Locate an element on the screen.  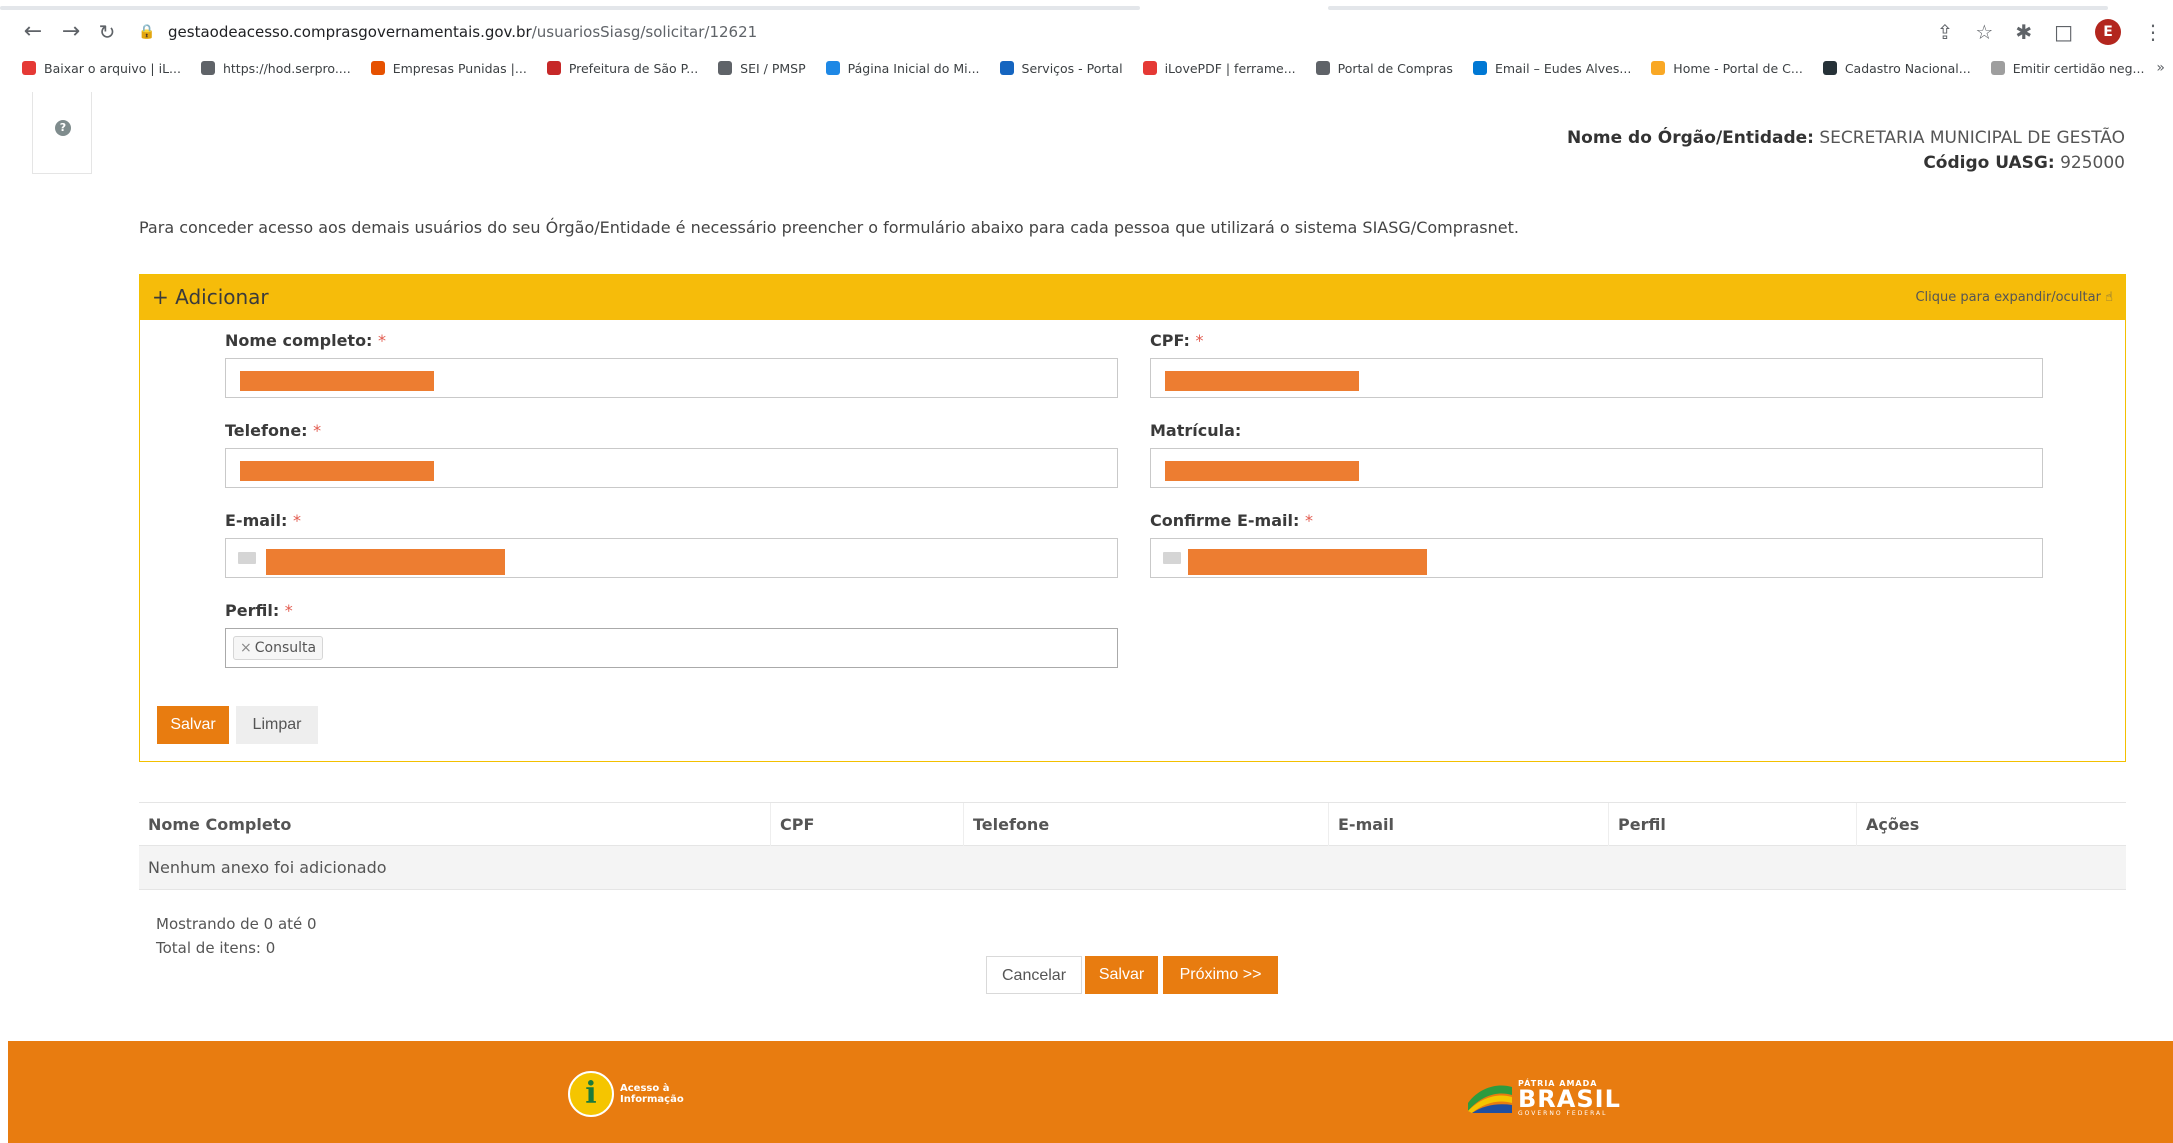
telefone-input is located at coordinates (671, 468).